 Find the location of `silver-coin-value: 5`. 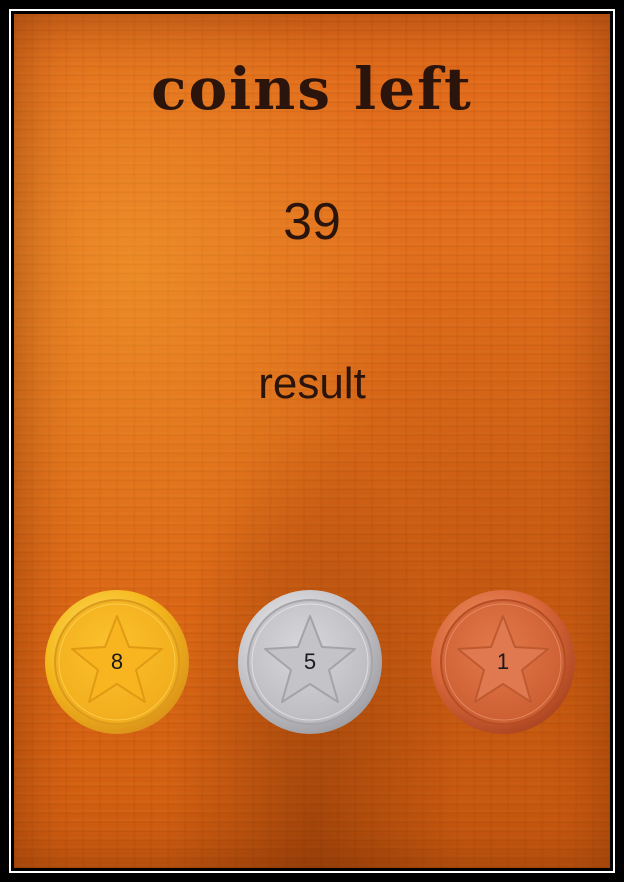

silver-coin-value: 5 is located at coordinates (310, 661).